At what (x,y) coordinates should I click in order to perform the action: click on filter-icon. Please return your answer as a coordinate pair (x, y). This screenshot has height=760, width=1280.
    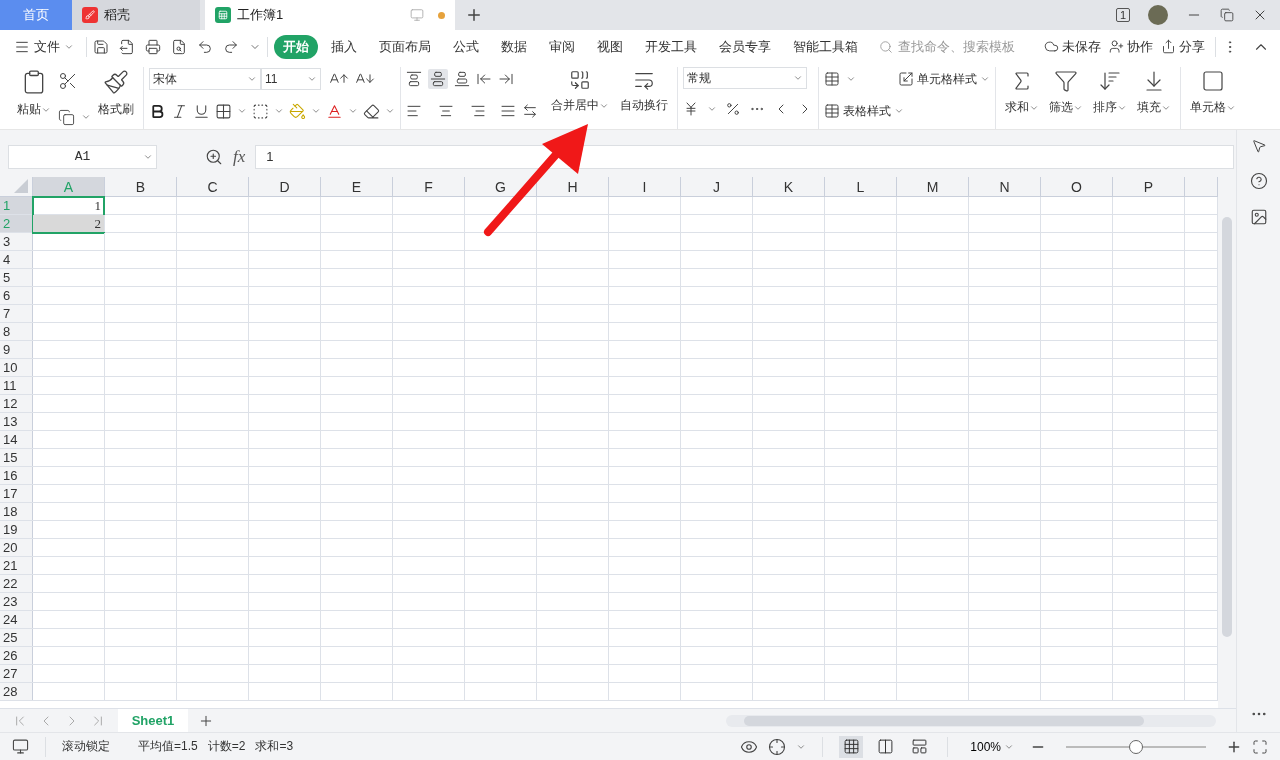
    Looking at the image, I should click on (1066, 81).